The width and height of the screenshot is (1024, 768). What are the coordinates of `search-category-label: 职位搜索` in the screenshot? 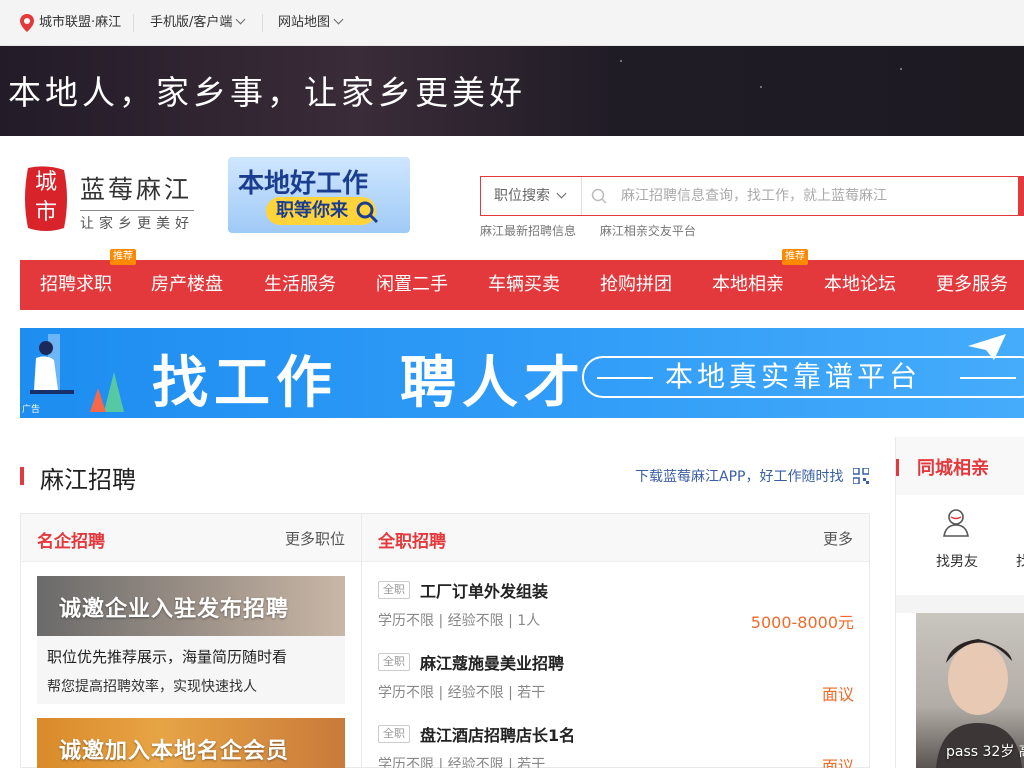 It's located at (522, 196).